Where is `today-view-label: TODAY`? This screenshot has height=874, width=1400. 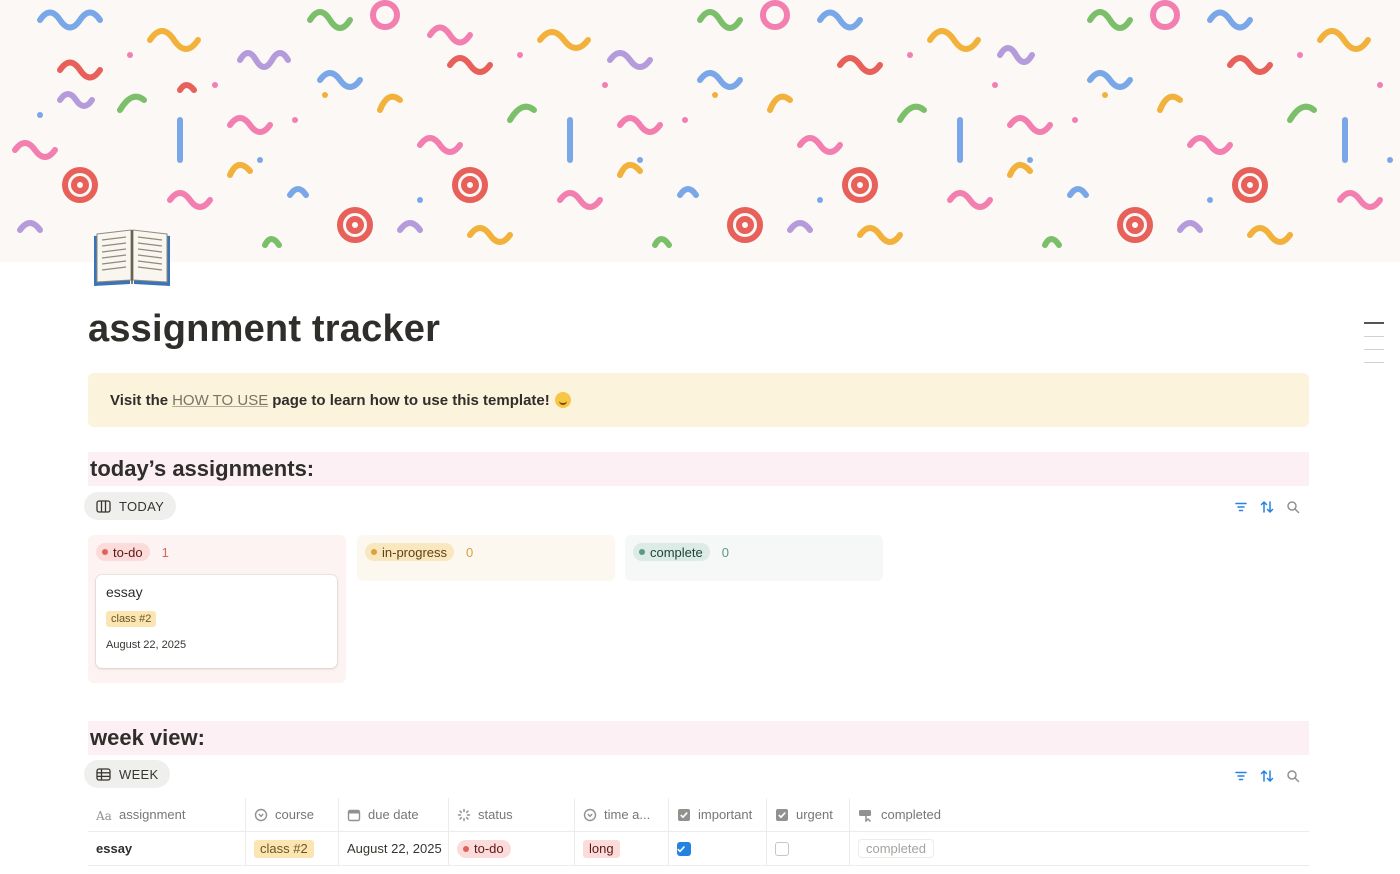 today-view-label: TODAY is located at coordinates (142, 506).